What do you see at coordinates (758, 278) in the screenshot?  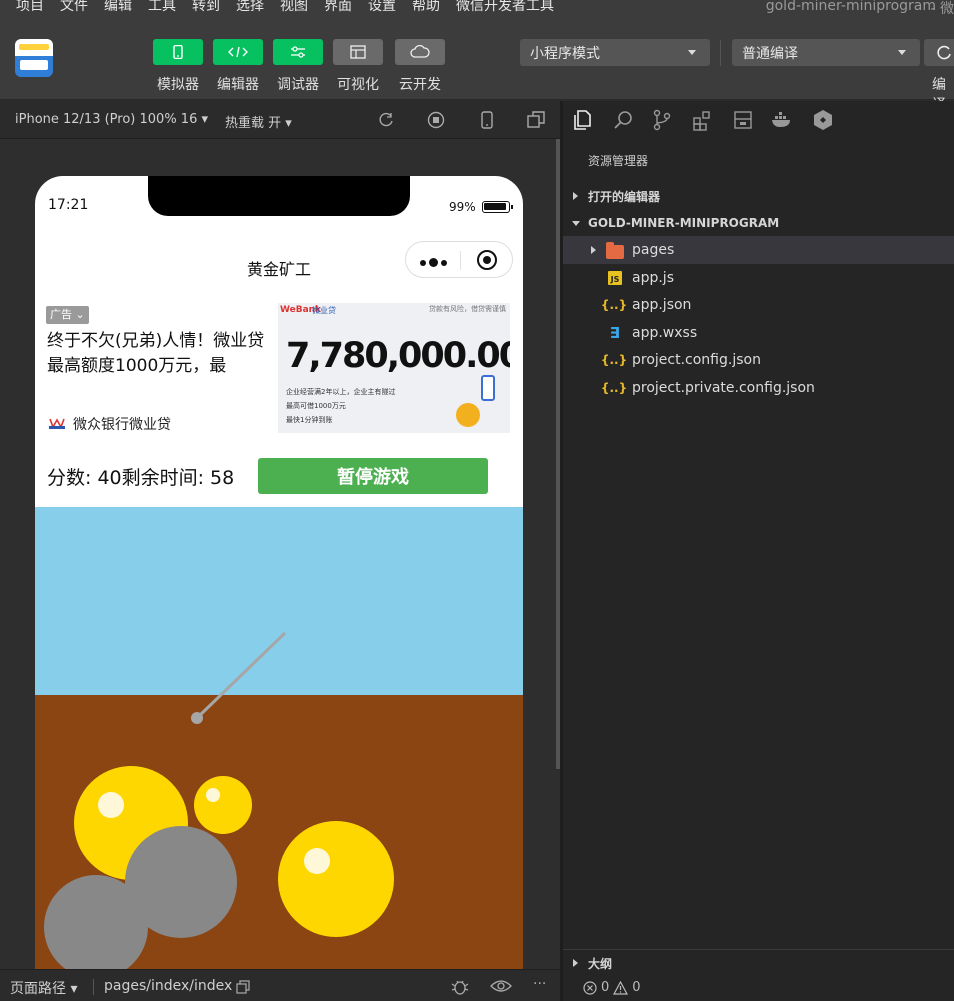 I see `tree-item-app-js: JS app.js` at bounding box center [758, 278].